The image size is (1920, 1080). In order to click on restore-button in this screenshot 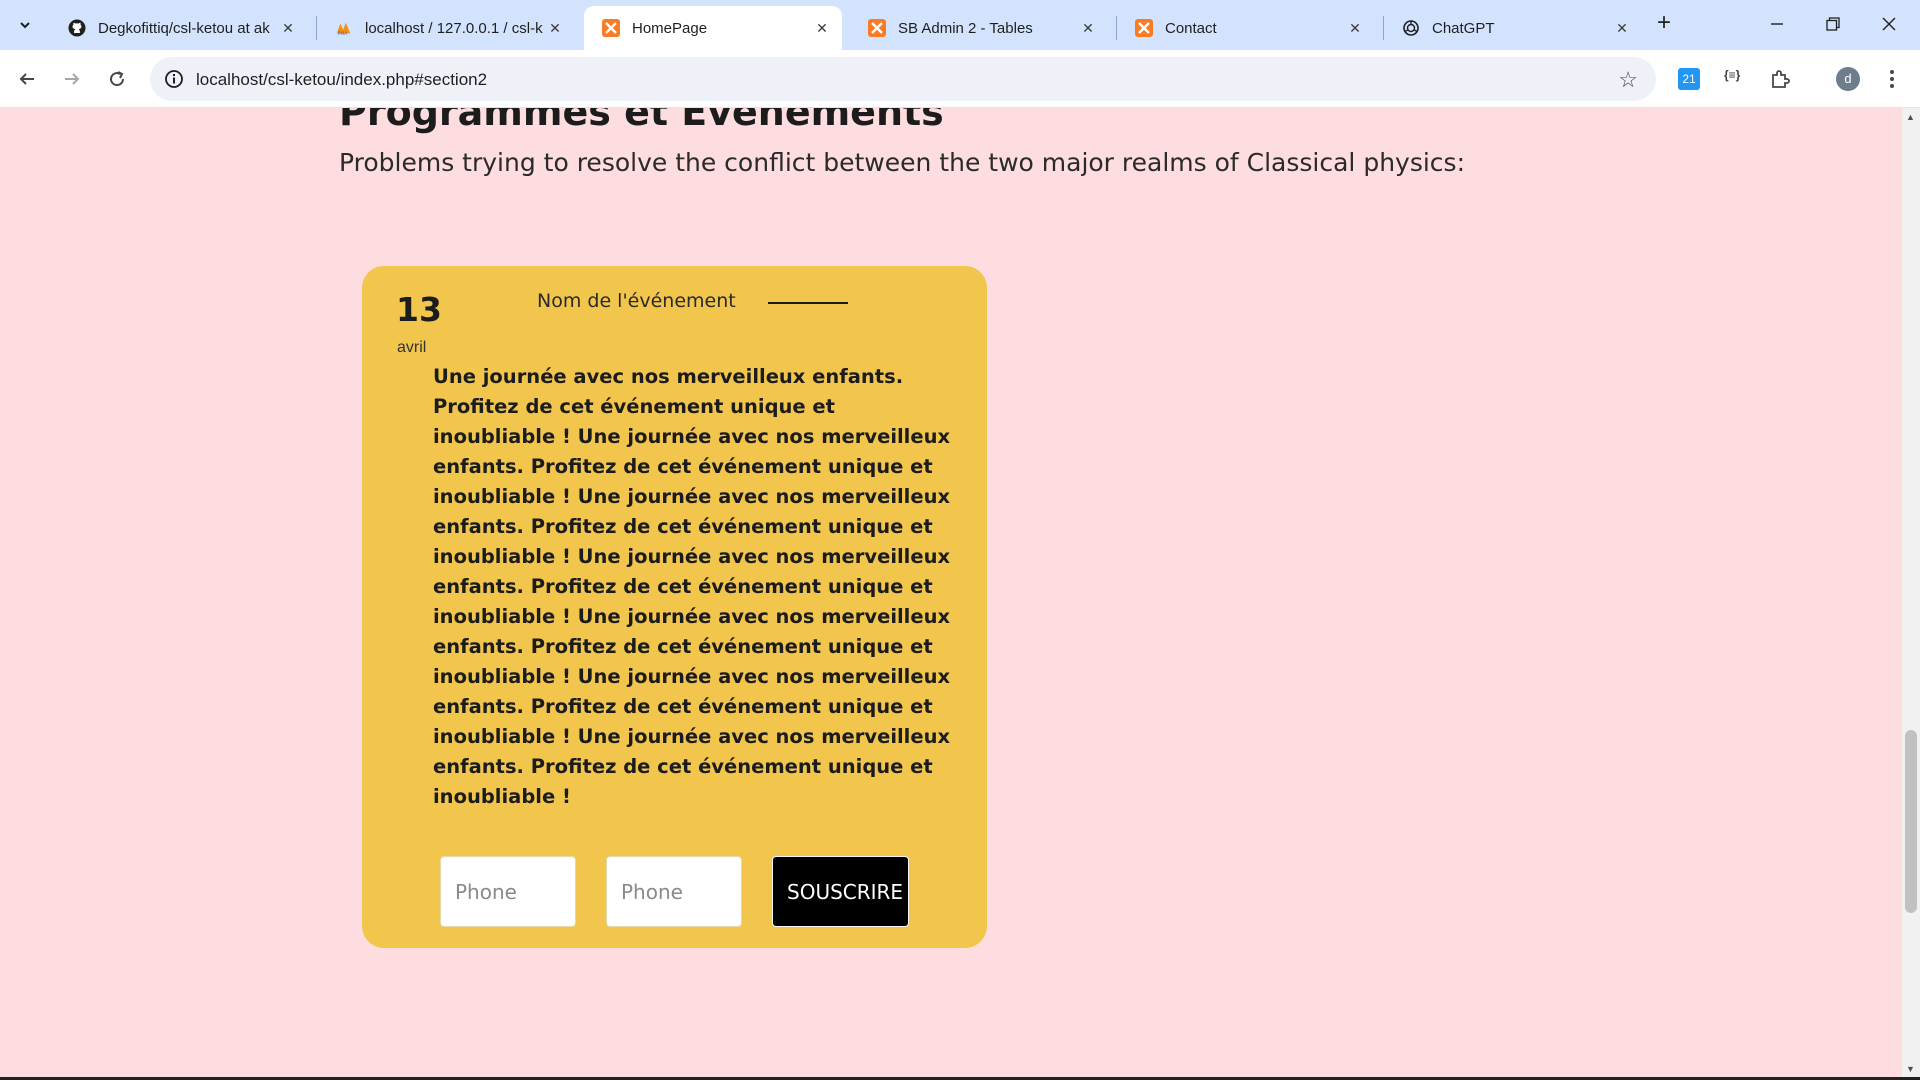, I will do `click(1833, 24)`.